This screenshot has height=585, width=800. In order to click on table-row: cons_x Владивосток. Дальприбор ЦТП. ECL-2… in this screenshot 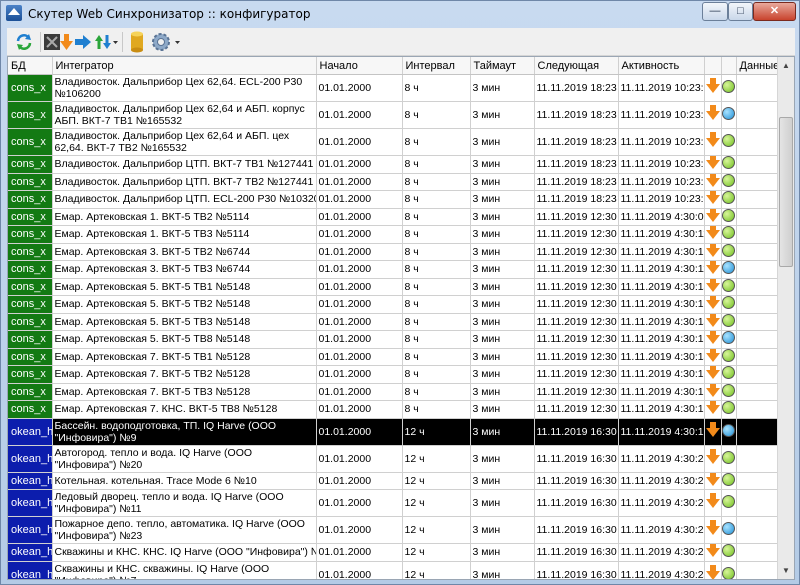, I will do `click(393, 199)`.